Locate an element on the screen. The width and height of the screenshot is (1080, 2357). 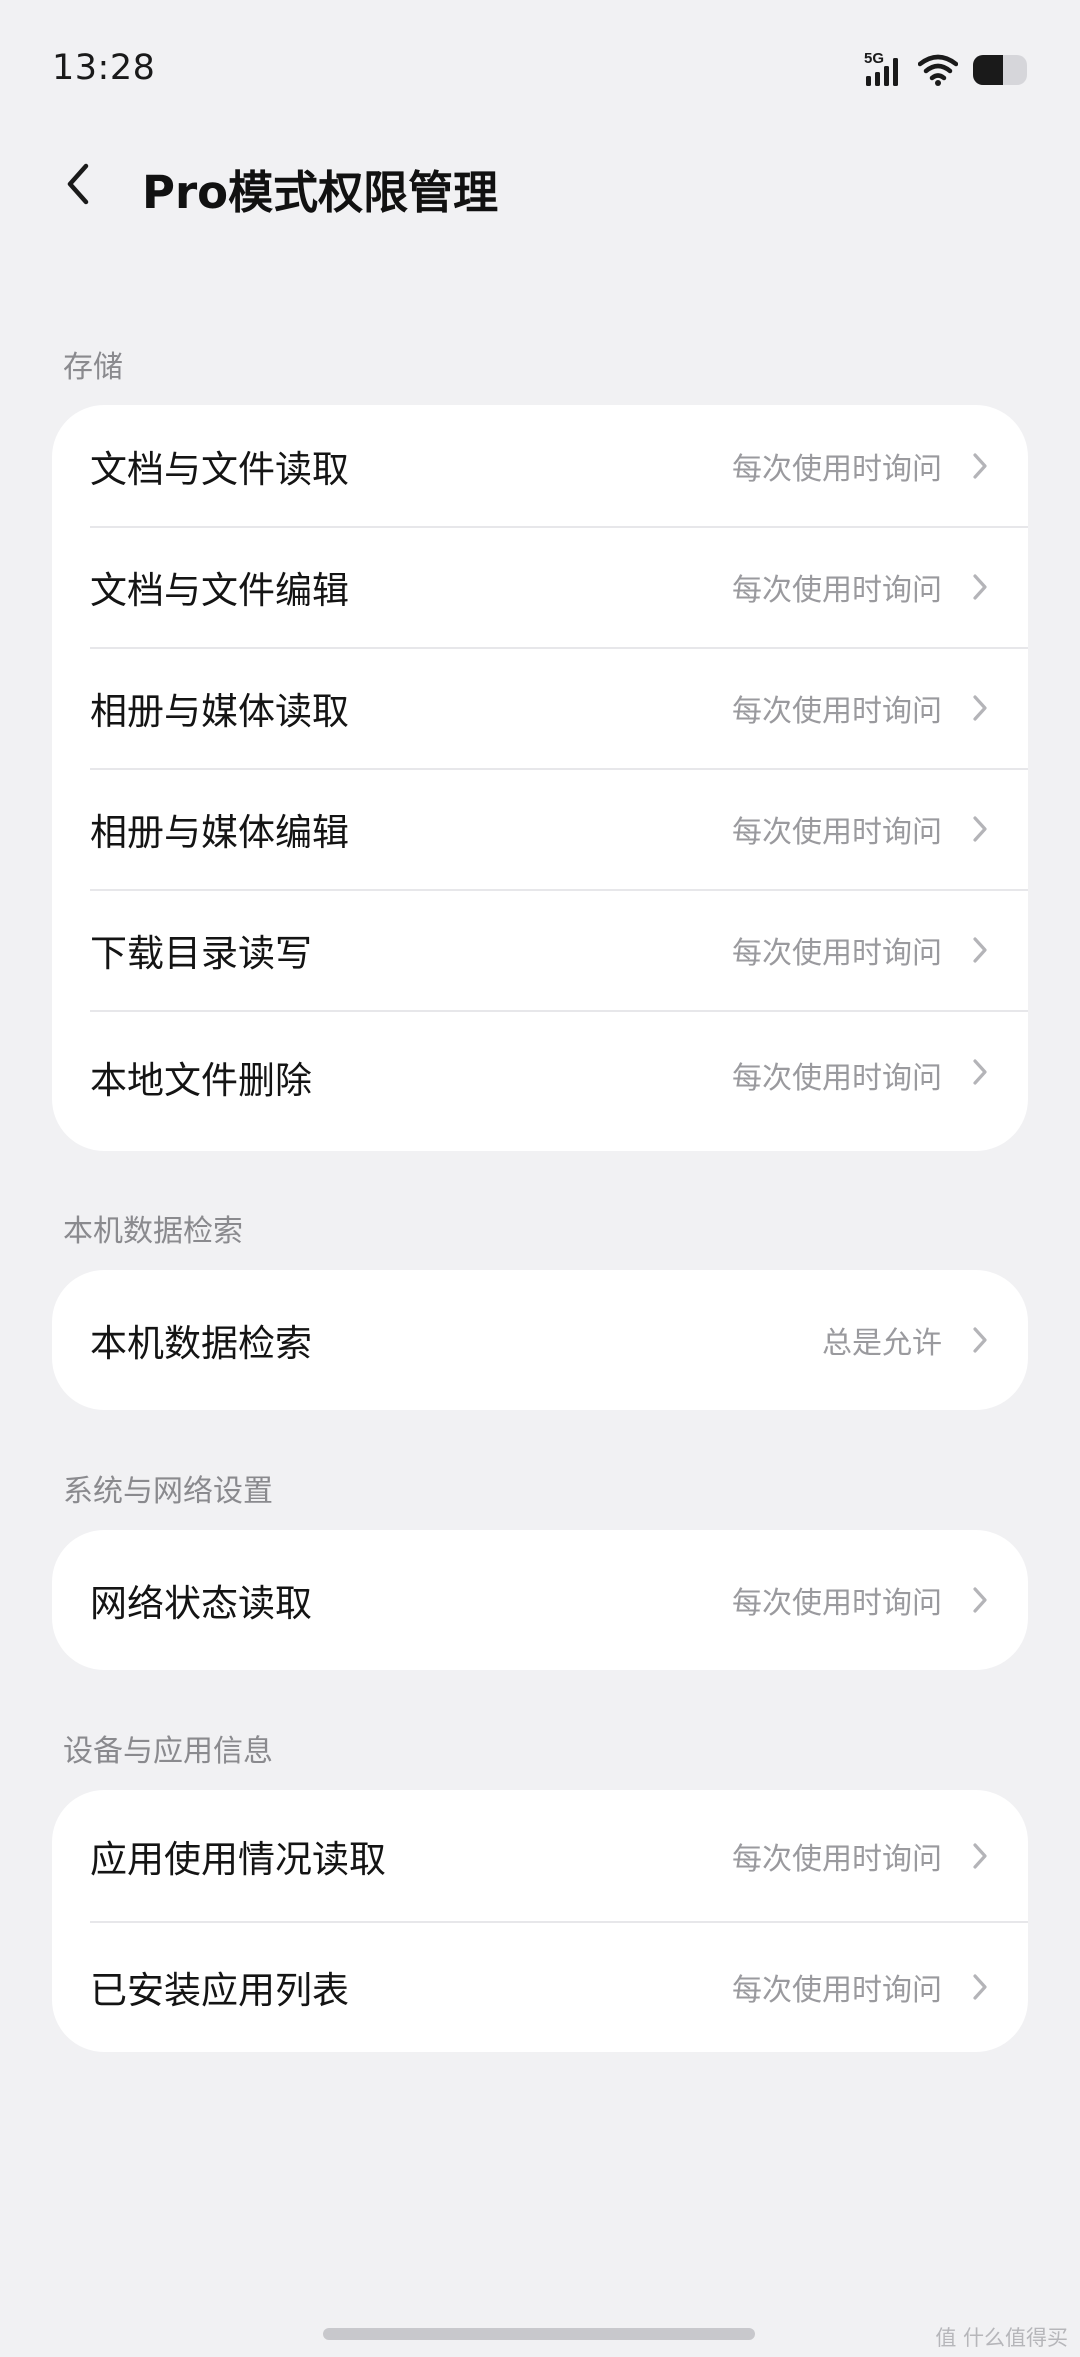
header: Pro模式权限管理 is located at coordinates (540, 185).